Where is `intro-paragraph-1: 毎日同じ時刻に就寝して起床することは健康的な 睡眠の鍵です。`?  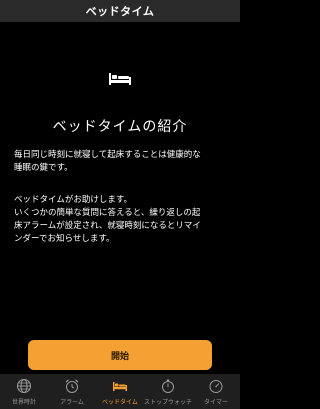
intro-paragraph-1: 毎日同じ時刻に就寝して起床することは健康的な 睡眠の鍵です。 is located at coordinates (107, 161).